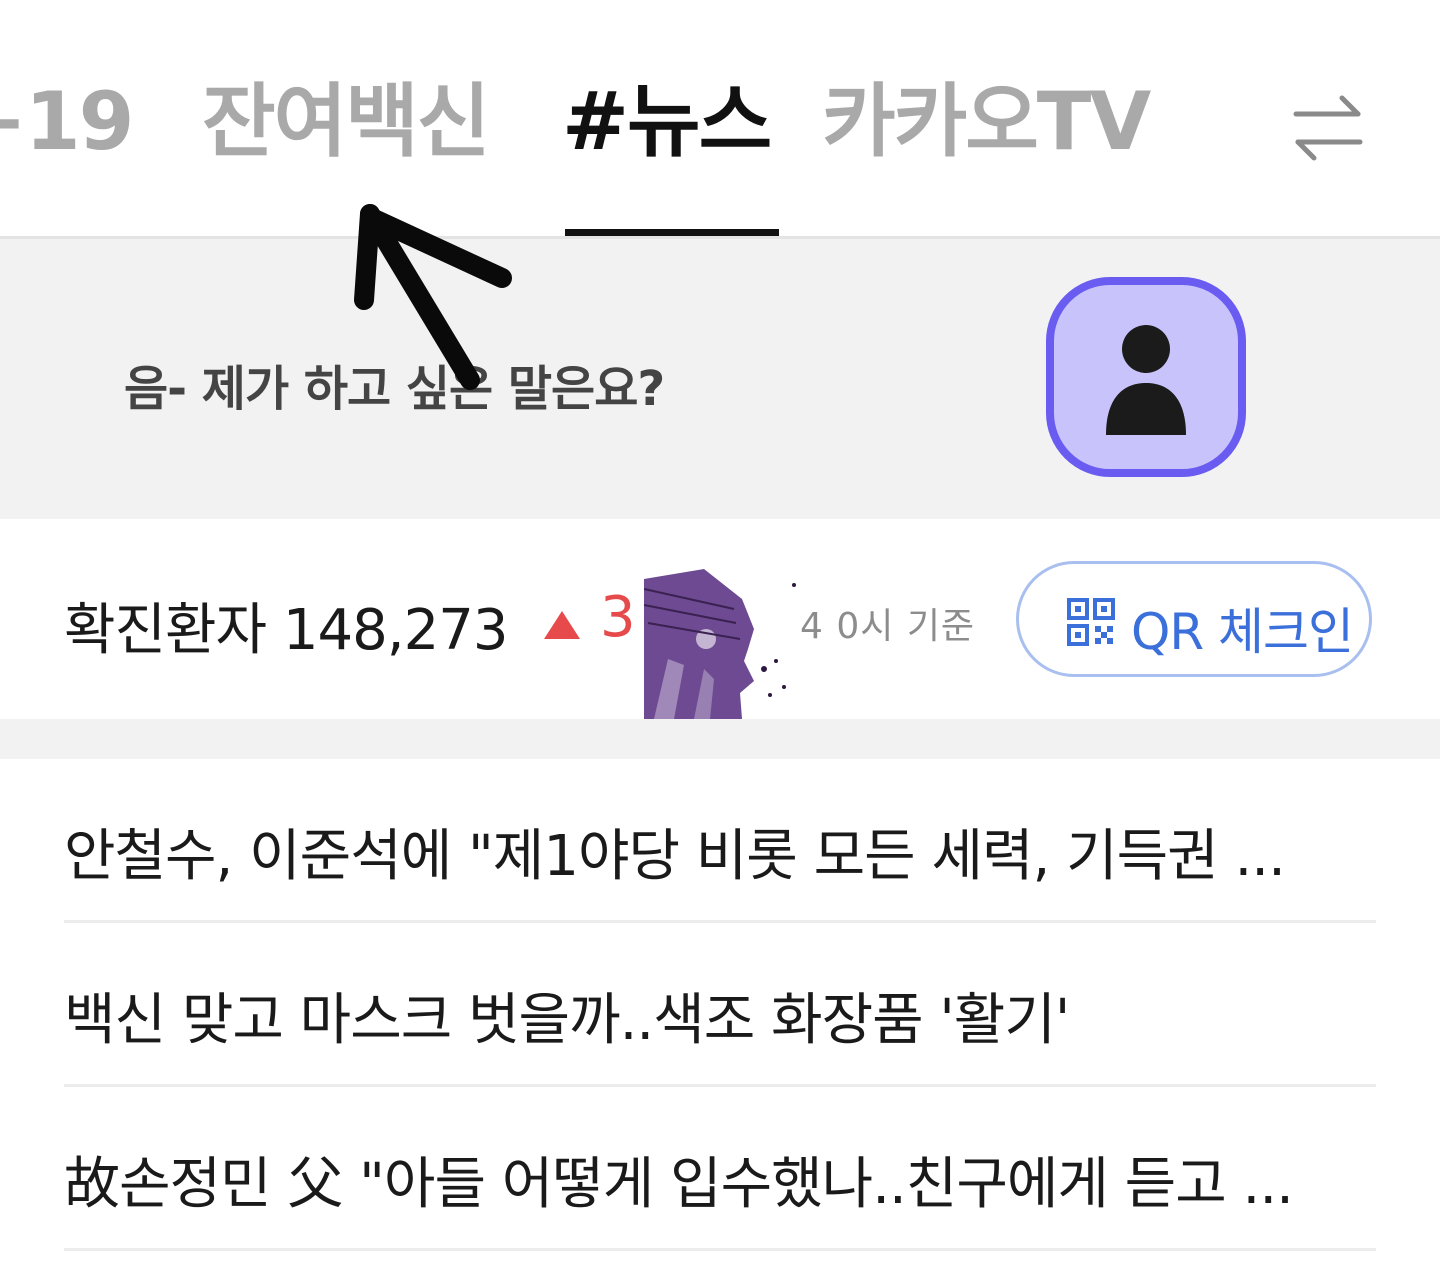 This screenshot has width=1440, height=1284. I want to click on swap-arrows-icon, so click(1328, 128).